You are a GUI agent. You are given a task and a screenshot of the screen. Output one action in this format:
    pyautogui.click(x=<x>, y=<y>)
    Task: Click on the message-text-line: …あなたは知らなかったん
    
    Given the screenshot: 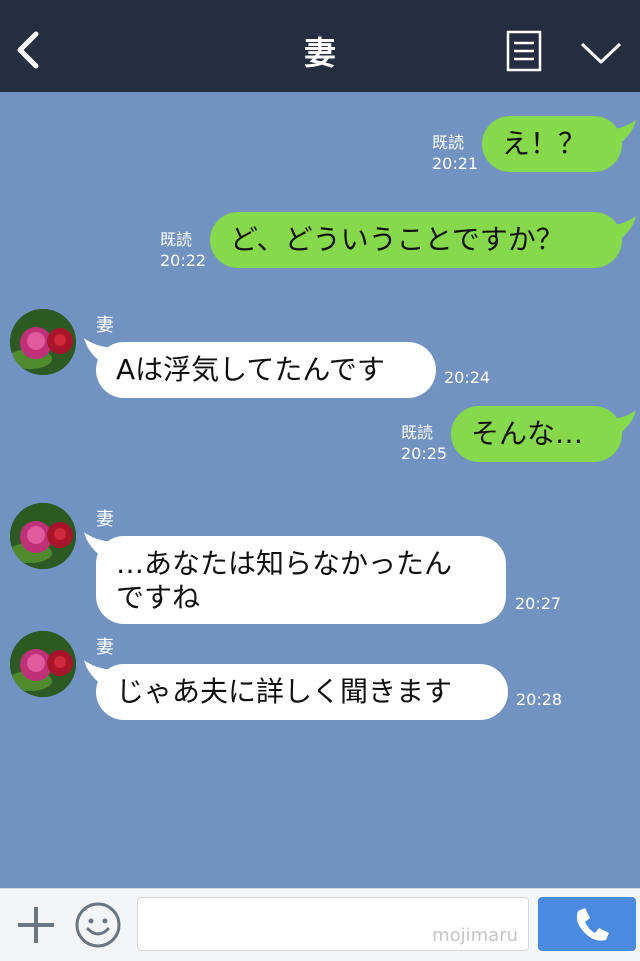 What is the action you would take?
    pyautogui.click(x=284, y=563)
    